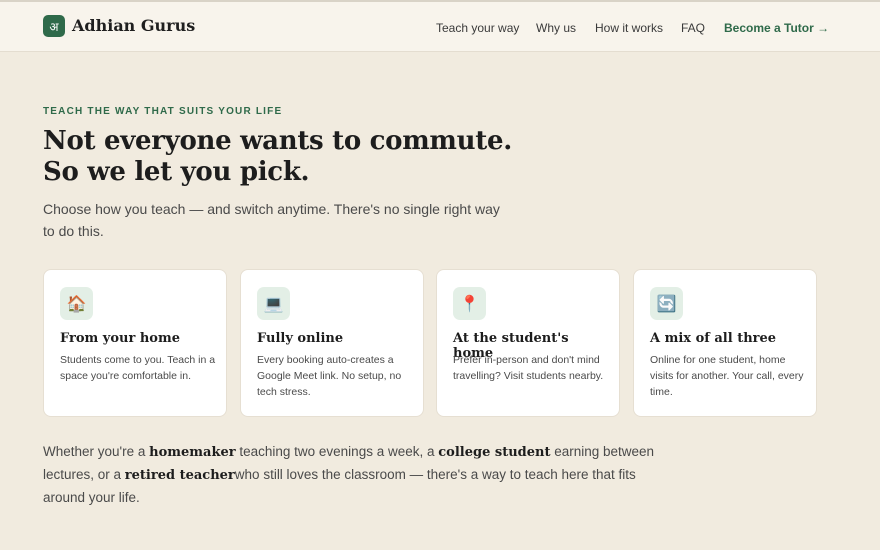 Image resolution: width=880 pixels, height=550 pixels. I want to click on laptop-icon: 💻, so click(273, 303).